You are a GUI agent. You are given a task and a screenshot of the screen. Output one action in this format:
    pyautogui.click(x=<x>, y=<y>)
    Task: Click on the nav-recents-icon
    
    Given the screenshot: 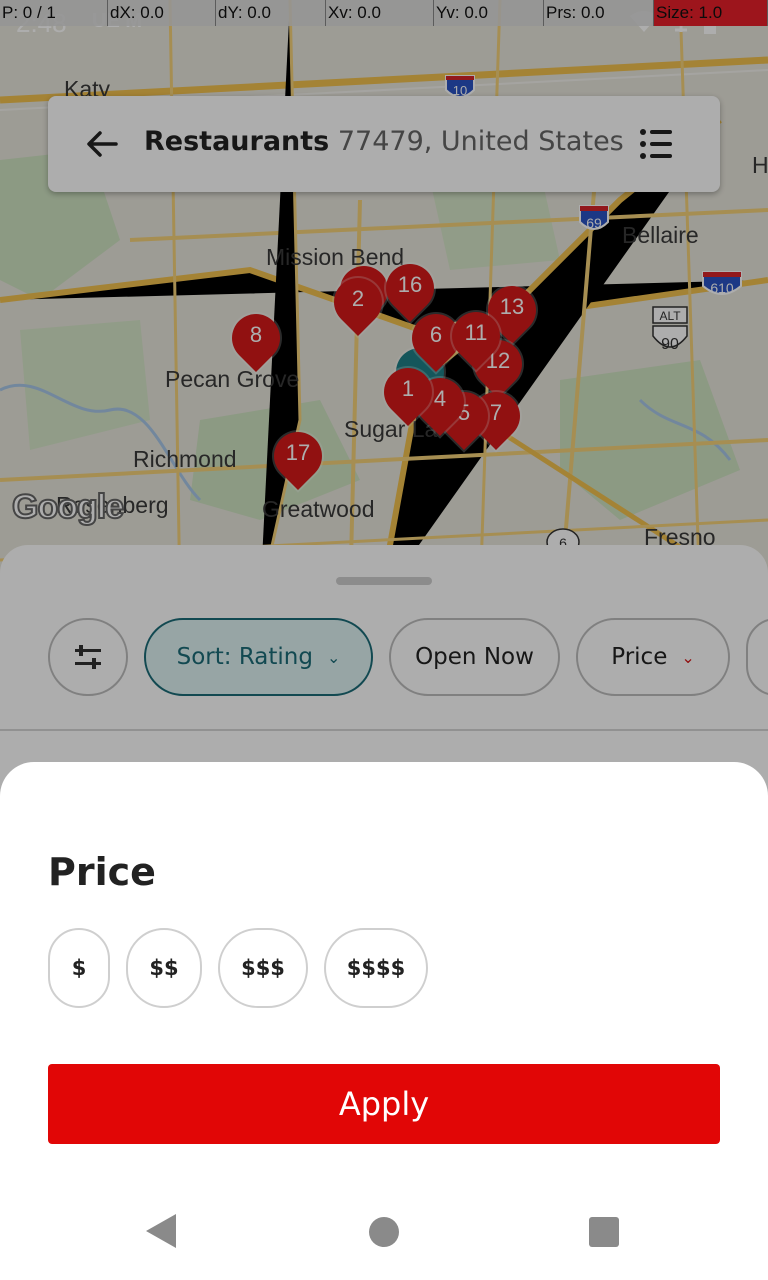 What is the action you would take?
    pyautogui.click(x=604, y=1232)
    